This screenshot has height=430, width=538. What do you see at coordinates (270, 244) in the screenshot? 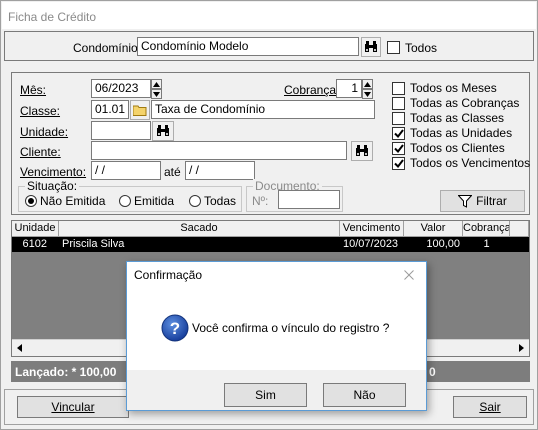
I see `table-row: 6102 Priscila Silva 10/07/2023 100,00 1` at bounding box center [270, 244].